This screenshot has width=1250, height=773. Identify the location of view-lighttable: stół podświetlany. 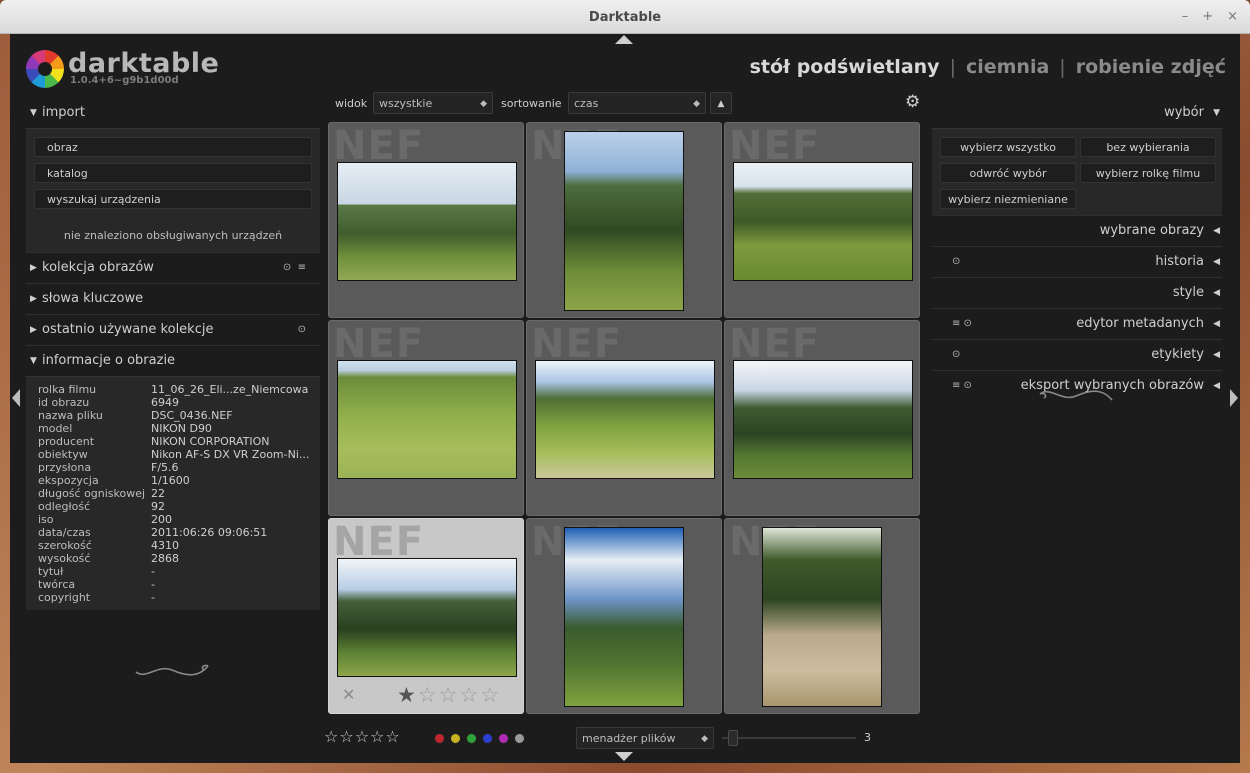
(845, 67).